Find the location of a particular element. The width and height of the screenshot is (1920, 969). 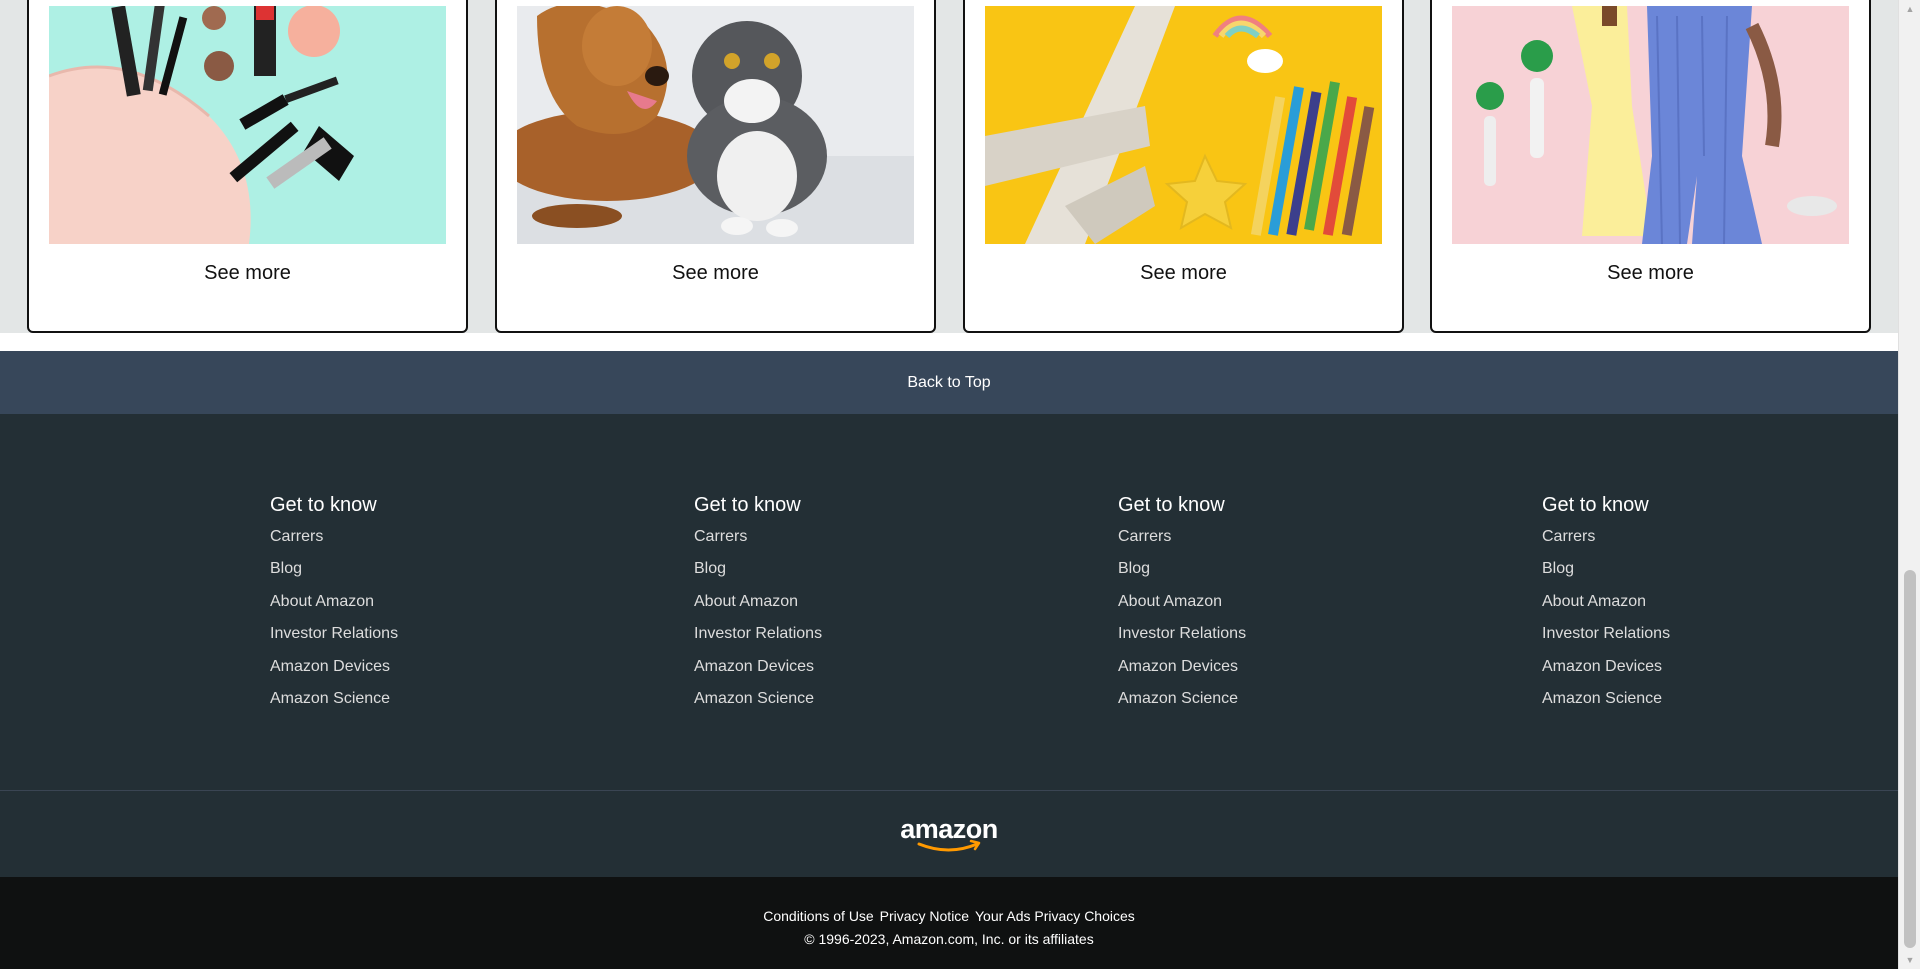

footer-logo-row: amazon is located at coordinates (949, 834).